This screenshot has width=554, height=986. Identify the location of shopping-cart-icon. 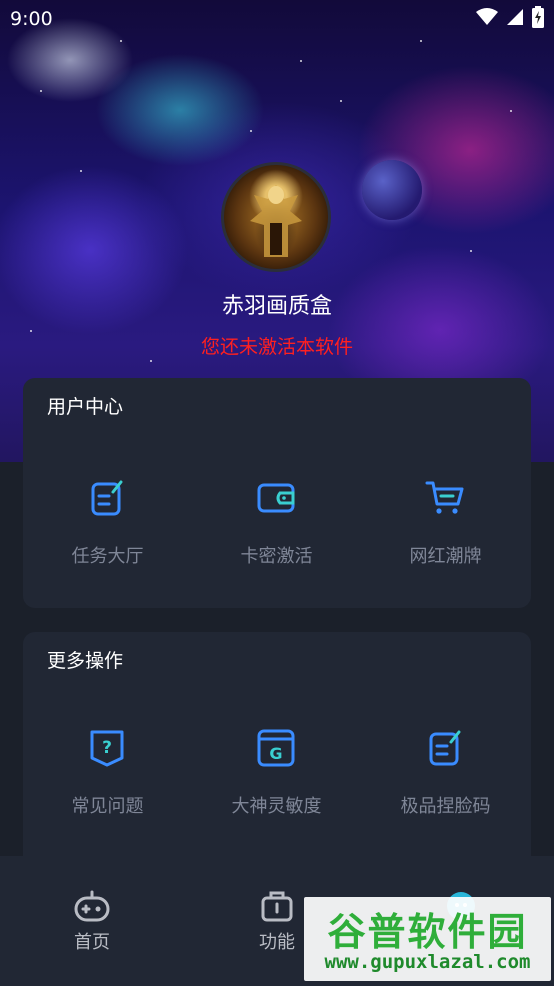
(445, 498).